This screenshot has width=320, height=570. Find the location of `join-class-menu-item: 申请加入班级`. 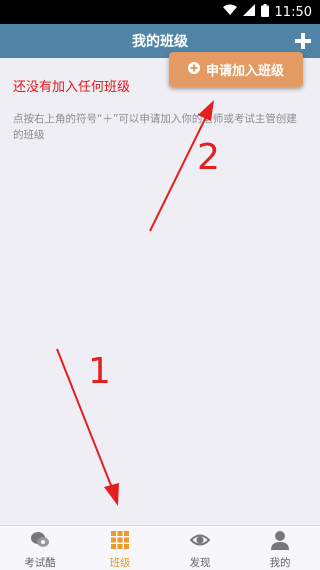

join-class-menu-item: 申请加入班级 is located at coordinates (236, 69).